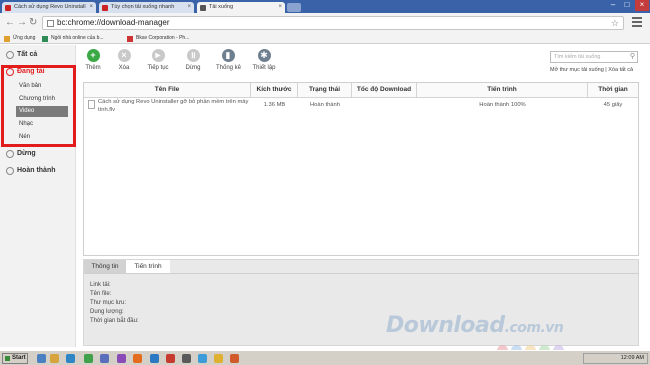  What do you see at coordinates (264, 68) in the screenshot?
I see `action-label: Thiết lập` at bounding box center [264, 68].